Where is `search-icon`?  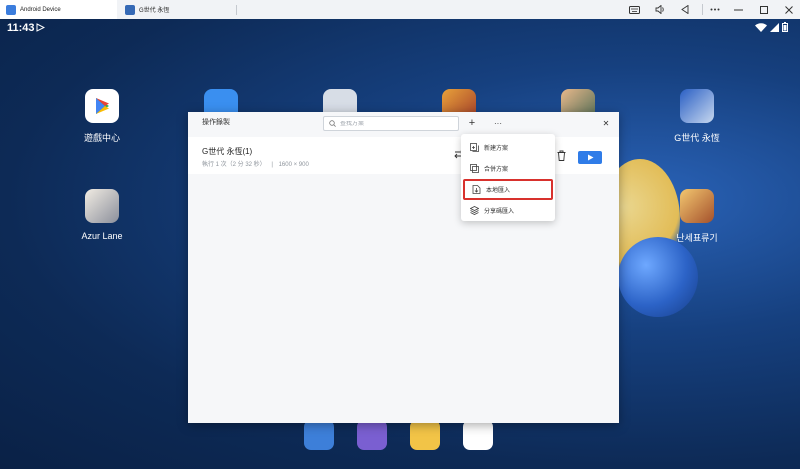 search-icon is located at coordinates (332, 123).